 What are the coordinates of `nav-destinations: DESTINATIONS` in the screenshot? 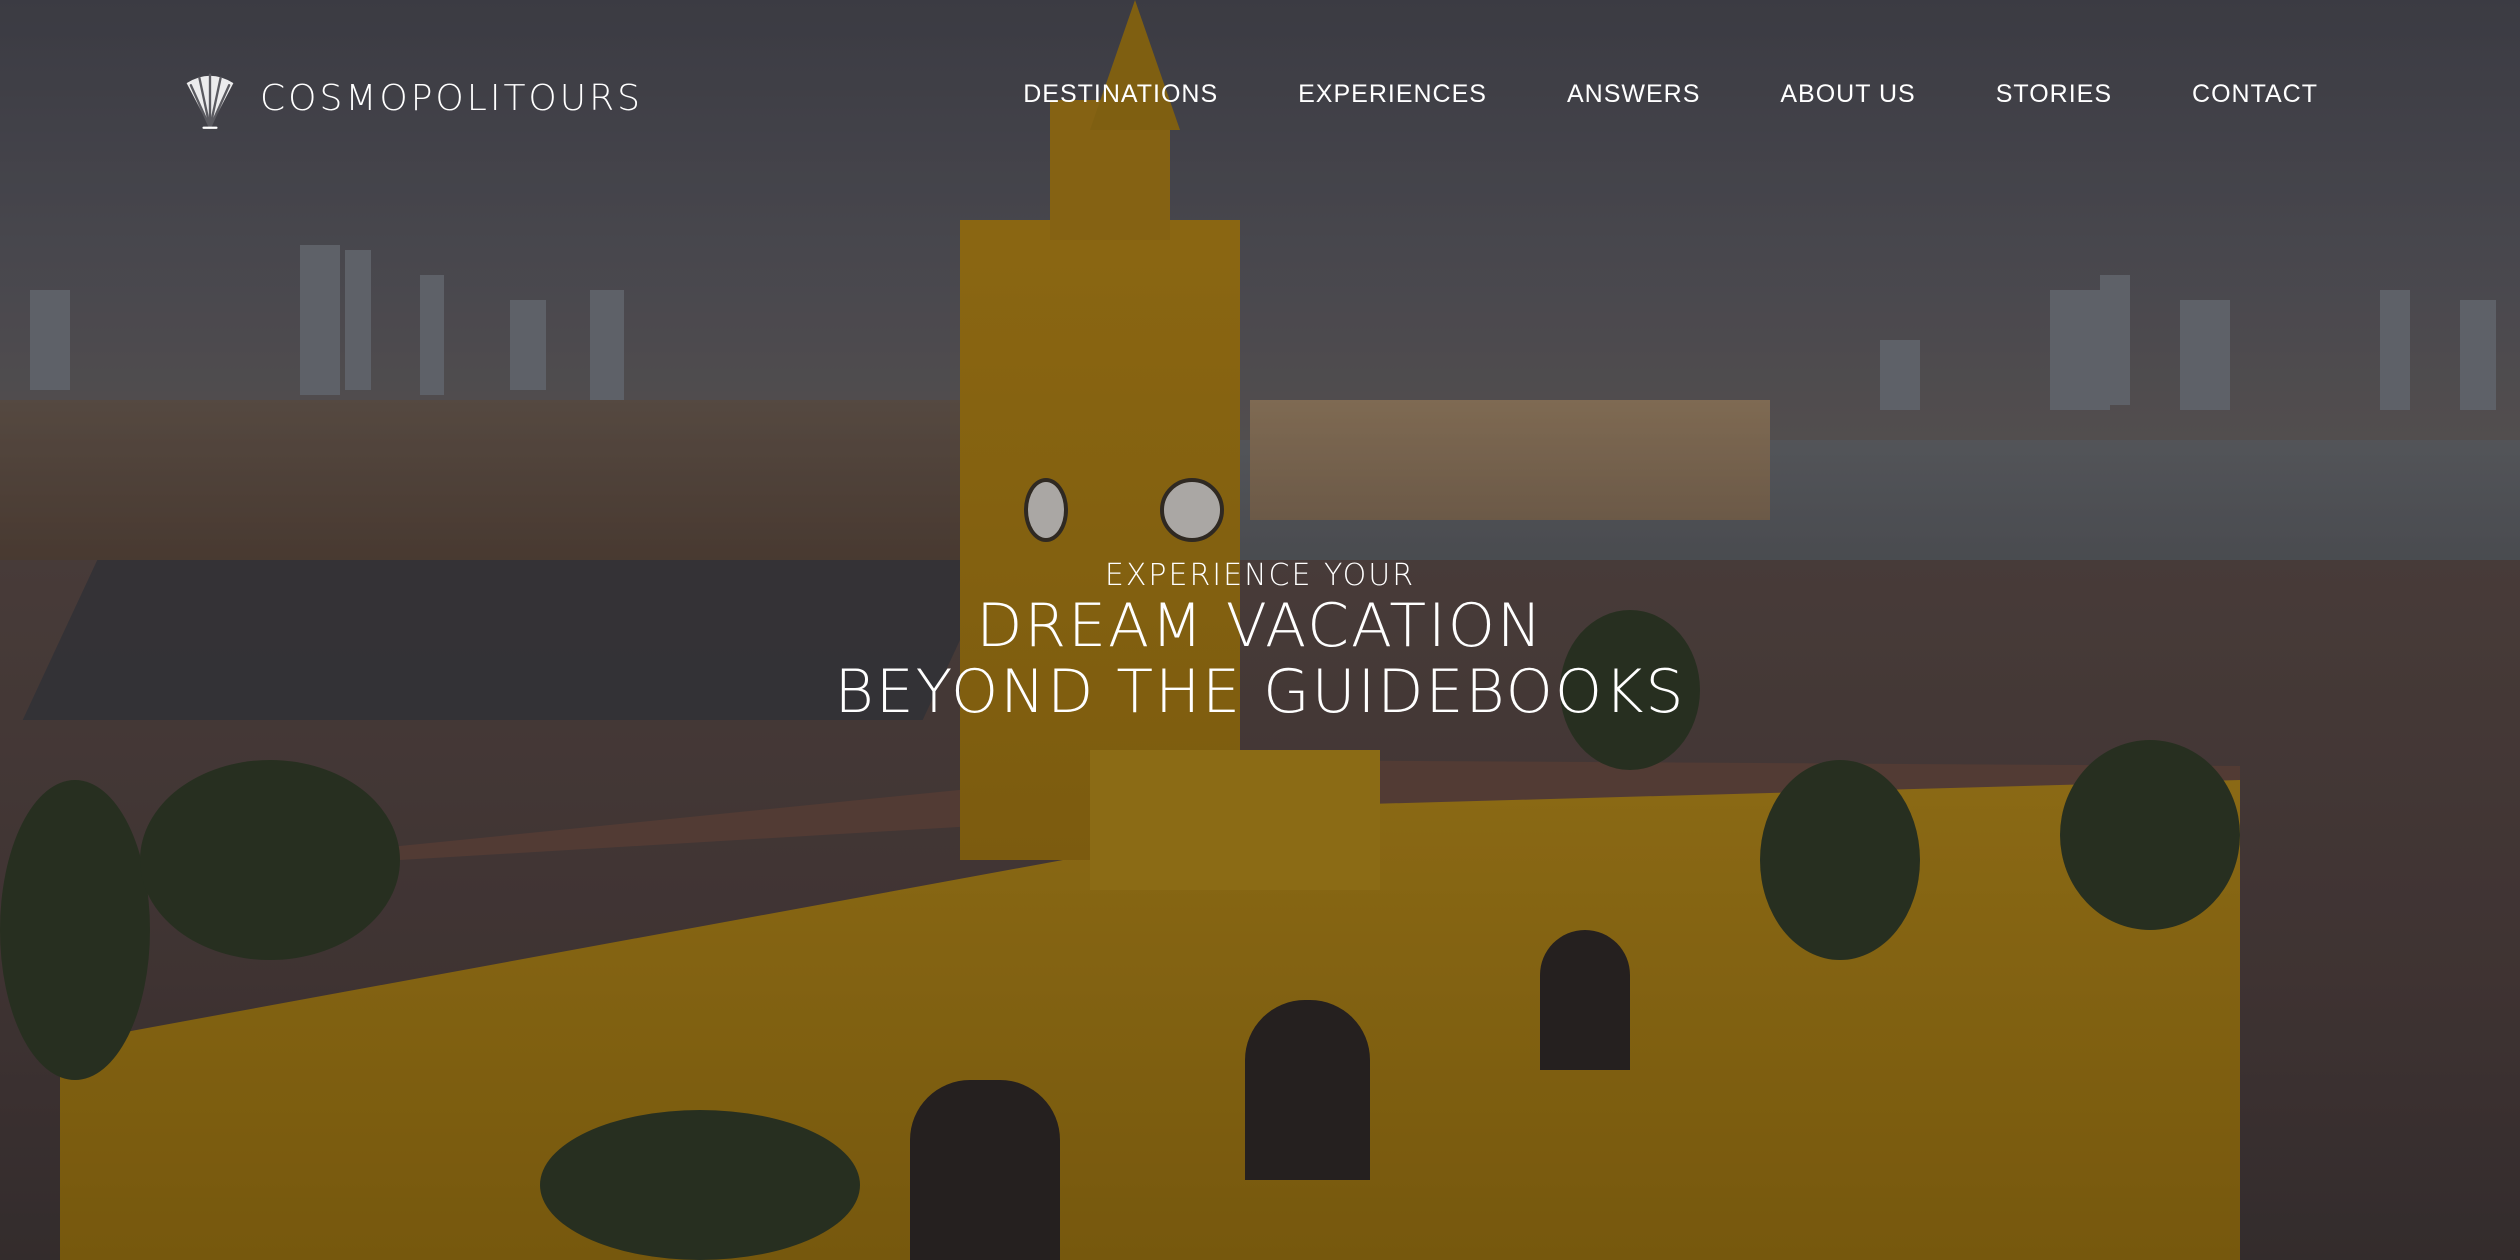 It's located at (1120, 94).